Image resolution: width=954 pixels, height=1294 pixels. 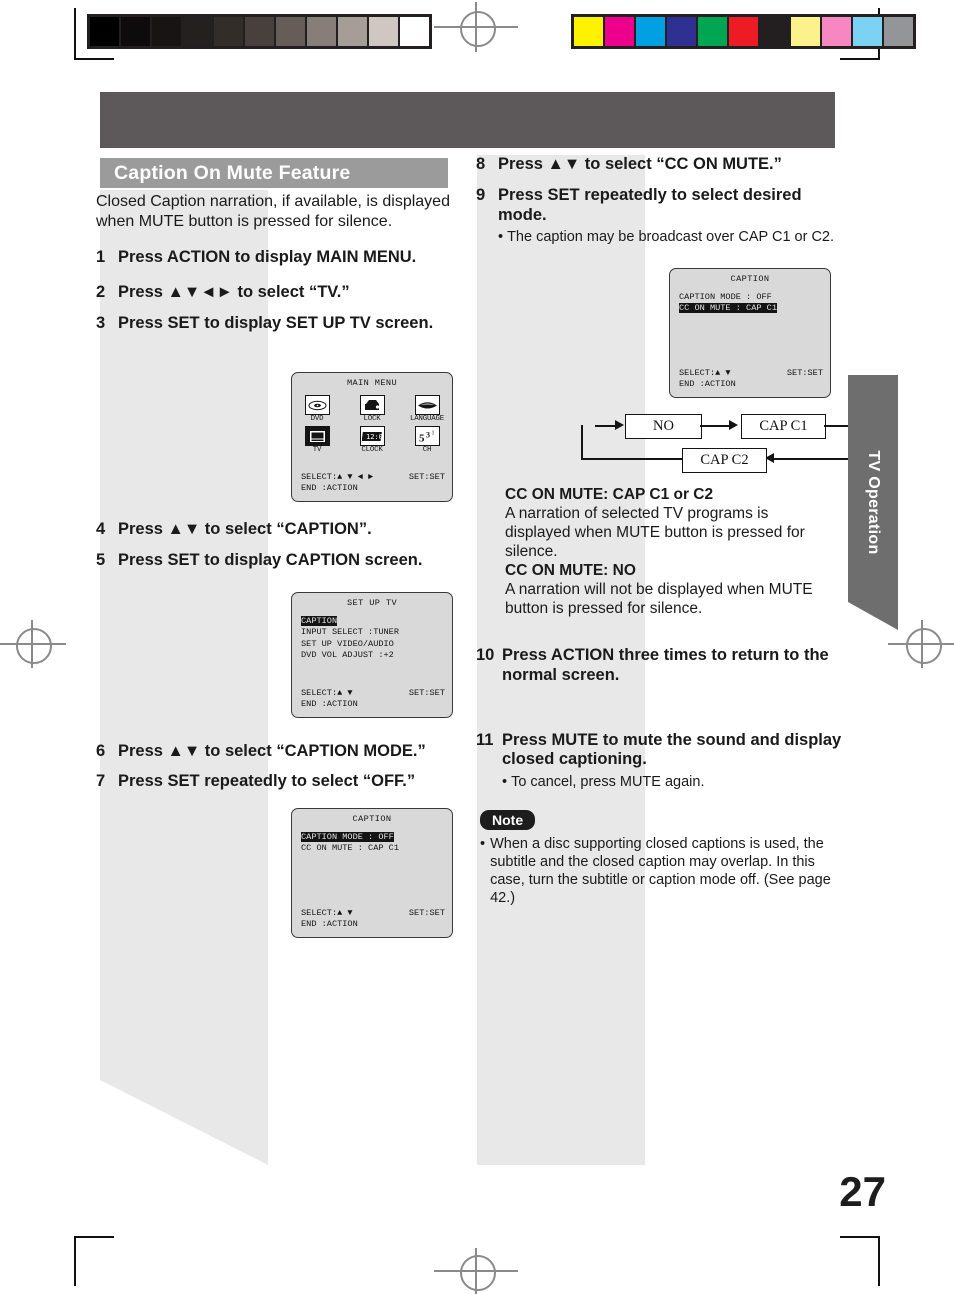 I want to click on step-6-text: Press ▲▼ to select “CAPTION MODE.”, so click(x=272, y=750).